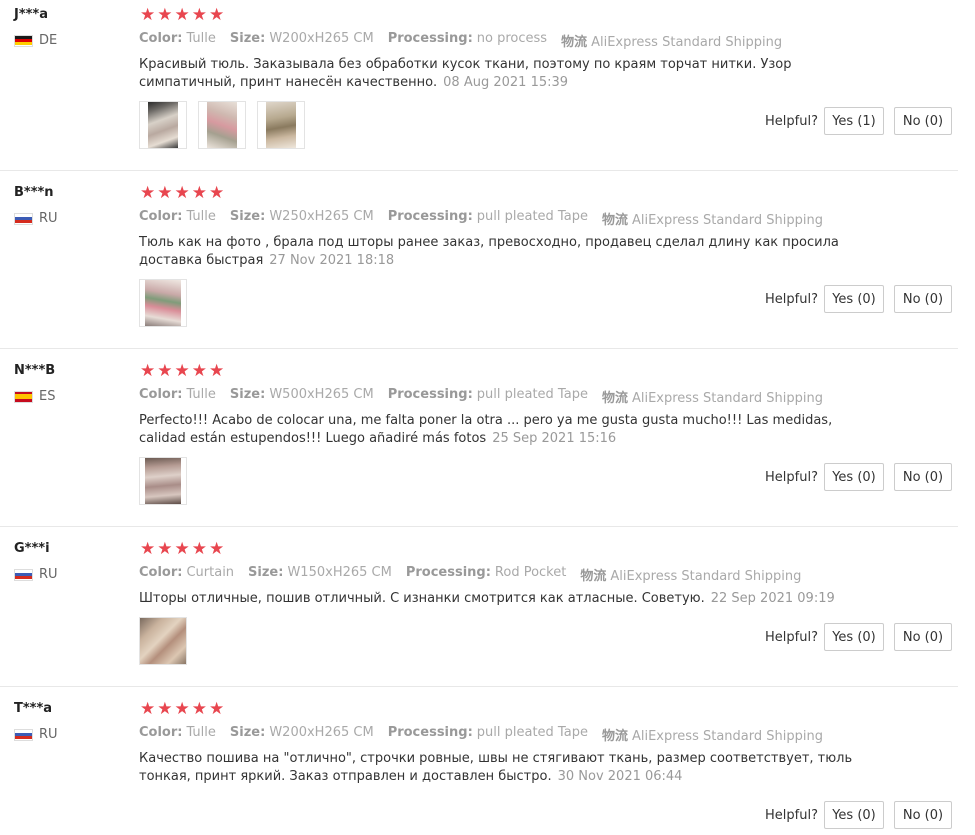 The image size is (975, 835). Describe the element at coordinates (35, 370) in the screenshot. I see `reviewer-name: N***B` at that location.